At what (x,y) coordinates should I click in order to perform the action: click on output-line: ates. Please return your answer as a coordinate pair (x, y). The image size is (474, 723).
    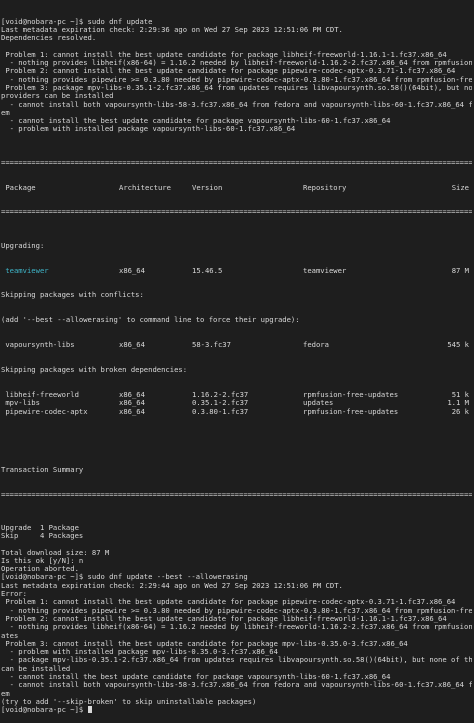
    Looking at the image, I should click on (10, 635).